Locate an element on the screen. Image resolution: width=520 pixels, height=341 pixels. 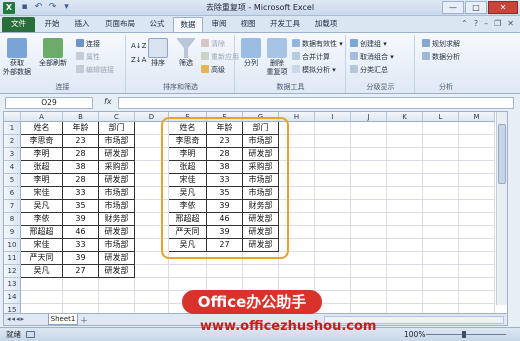
macro-record-icon is located at coordinates (30, 334).